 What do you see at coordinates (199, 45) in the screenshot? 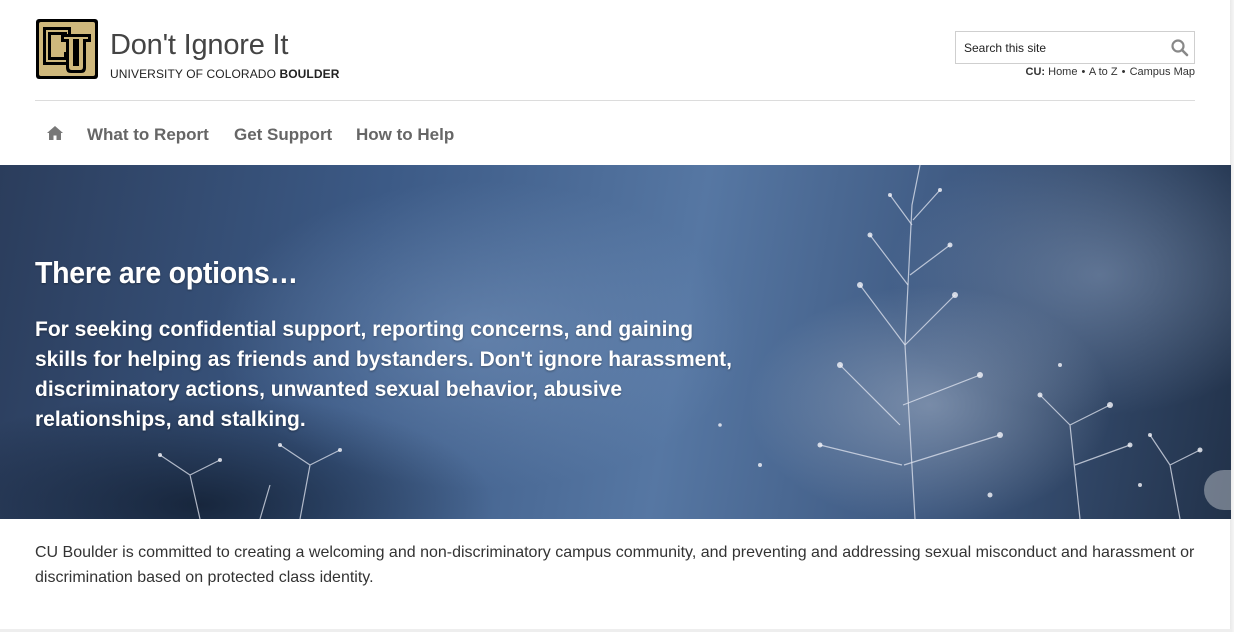
I see `site-title: Don't Ignore It` at bounding box center [199, 45].